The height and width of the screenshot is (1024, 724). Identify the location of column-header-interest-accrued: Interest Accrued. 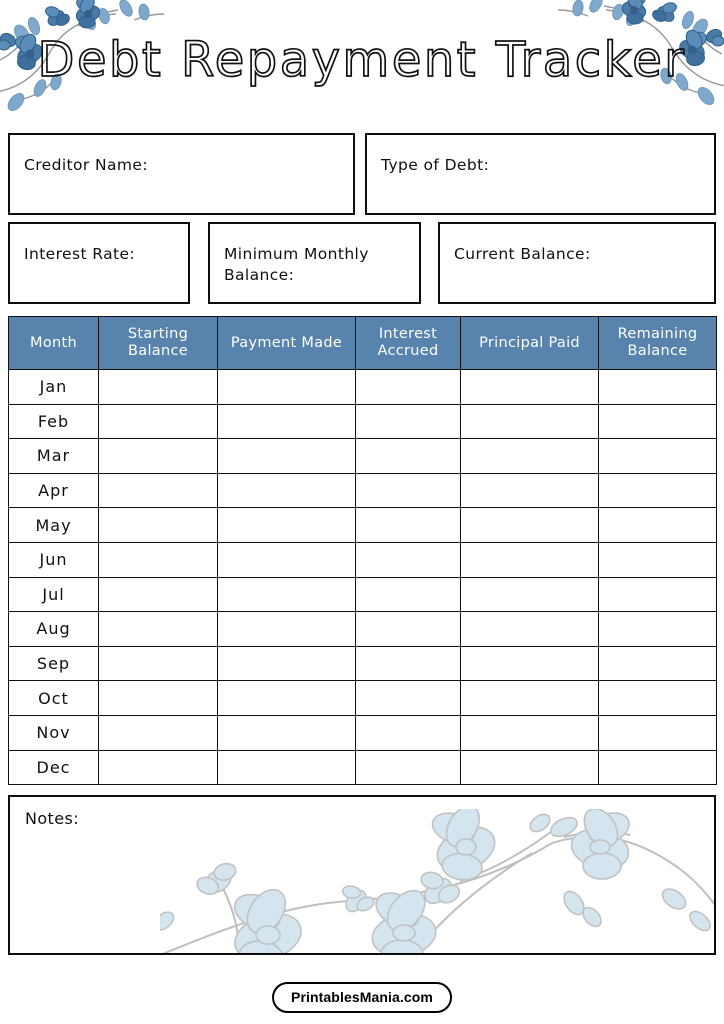
(408, 343).